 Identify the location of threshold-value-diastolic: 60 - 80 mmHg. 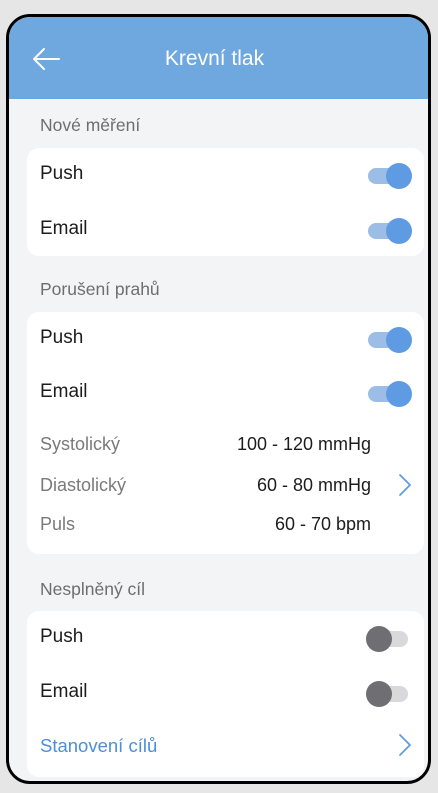
(313, 485).